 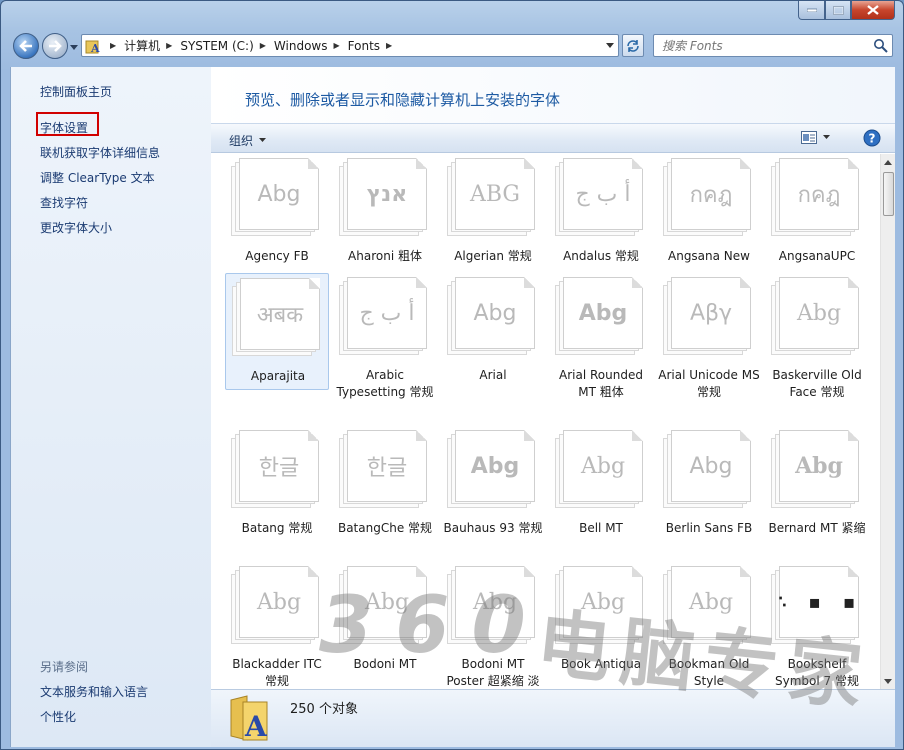 I want to click on personalization-link: 个性化, so click(x=58, y=716).